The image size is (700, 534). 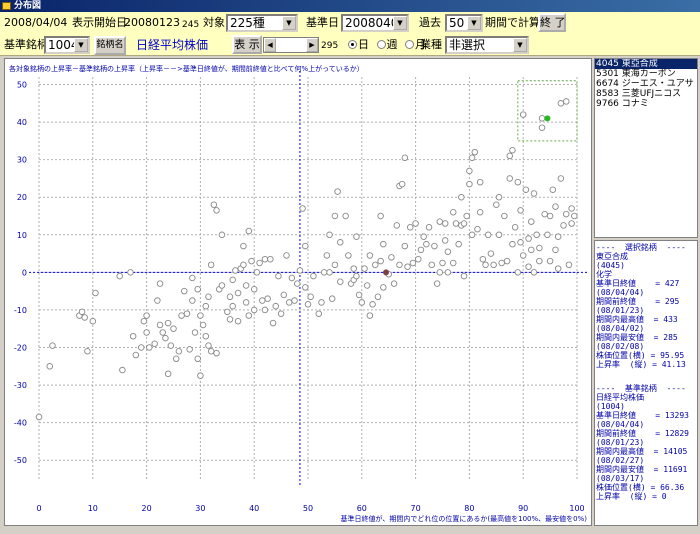 What do you see at coordinates (620, 424) in the screenshot?
I see `info-line: (08/04/04)` at bounding box center [620, 424].